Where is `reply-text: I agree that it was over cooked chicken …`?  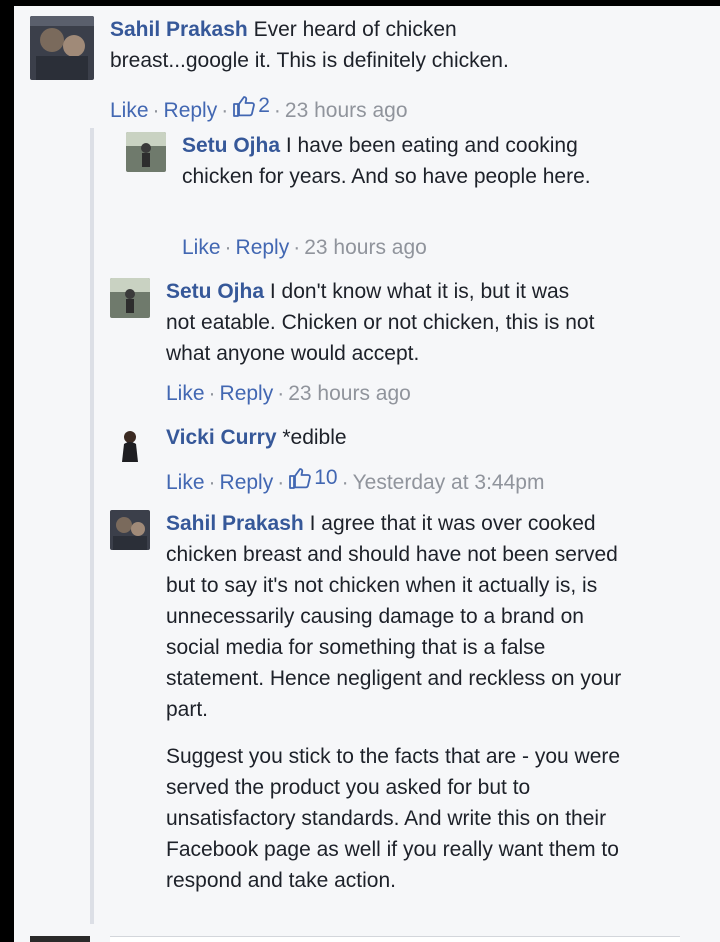 reply-text: I agree that it was over cooked chicken … is located at coordinates (394, 616).